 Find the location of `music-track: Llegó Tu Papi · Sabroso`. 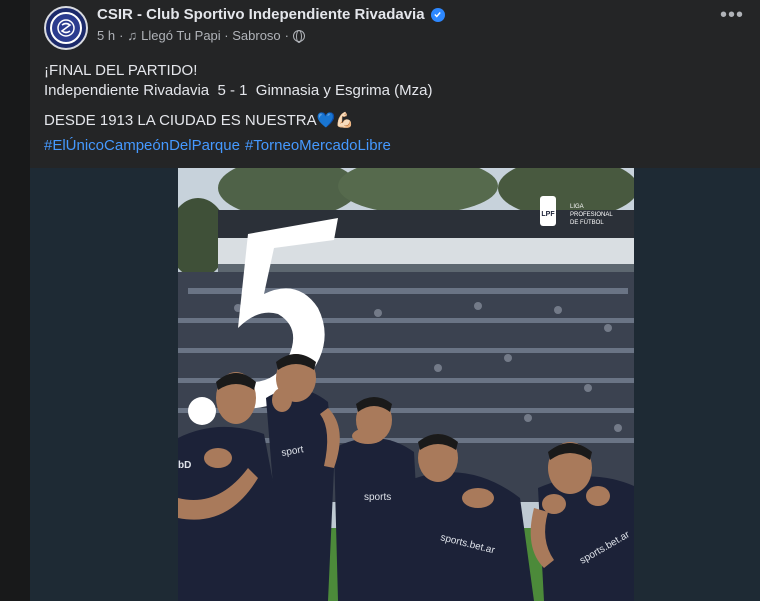

music-track: Llegó Tu Papi · Sabroso is located at coordinates (210, 35).